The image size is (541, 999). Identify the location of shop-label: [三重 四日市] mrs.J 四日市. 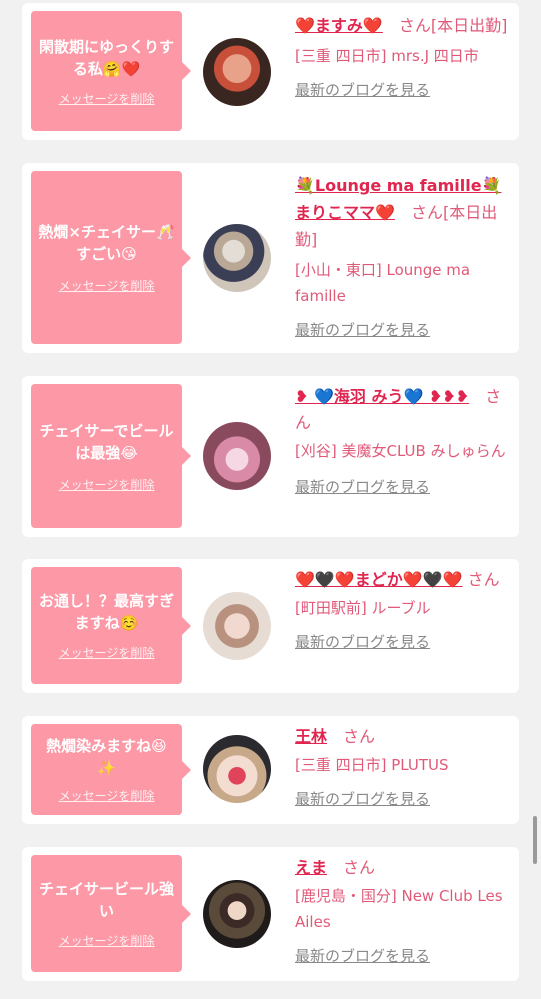
(387, 56).